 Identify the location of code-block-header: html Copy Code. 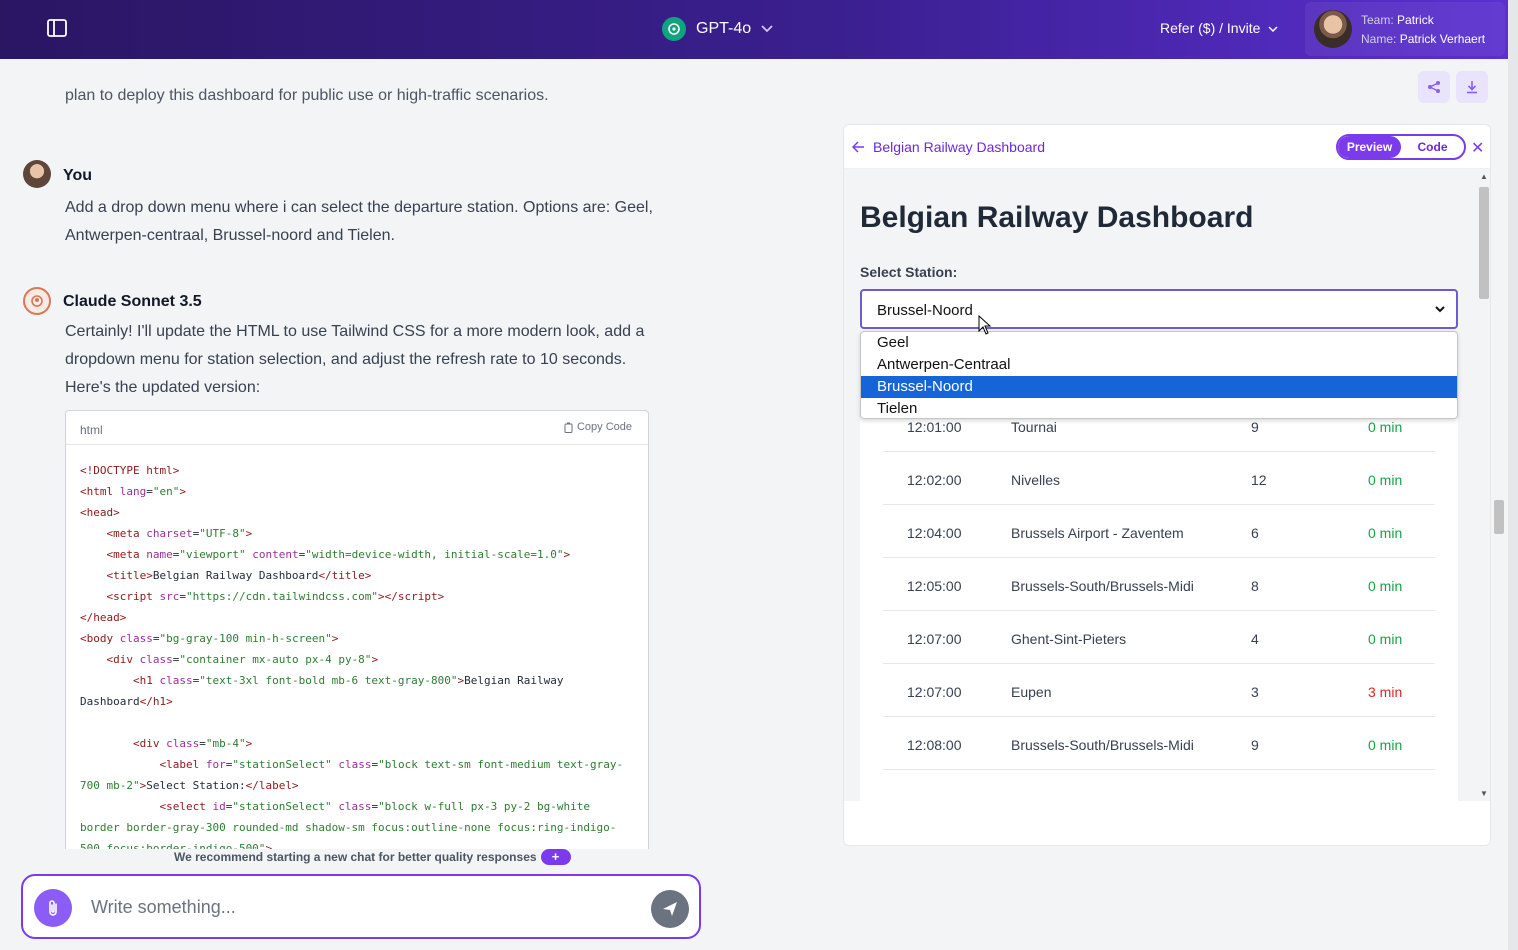
(357, 428).